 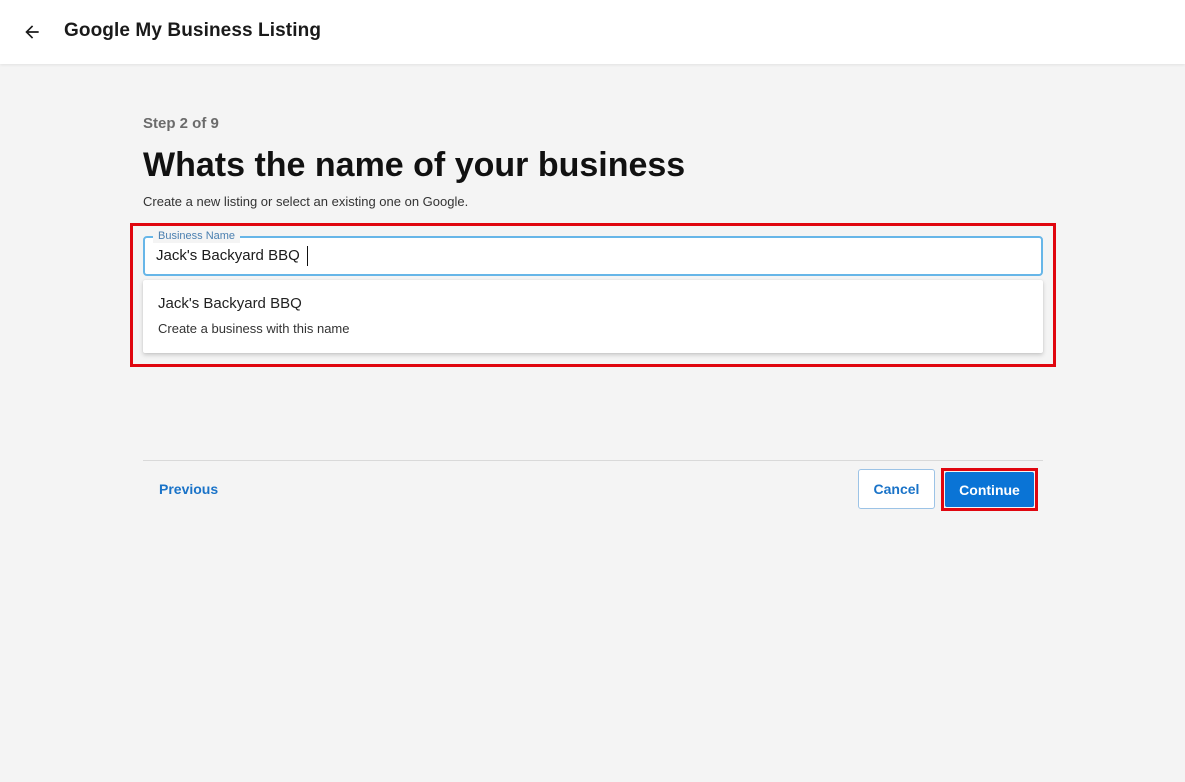 I want to click on cancel-button: Cancel, so click(x=896, y=489).